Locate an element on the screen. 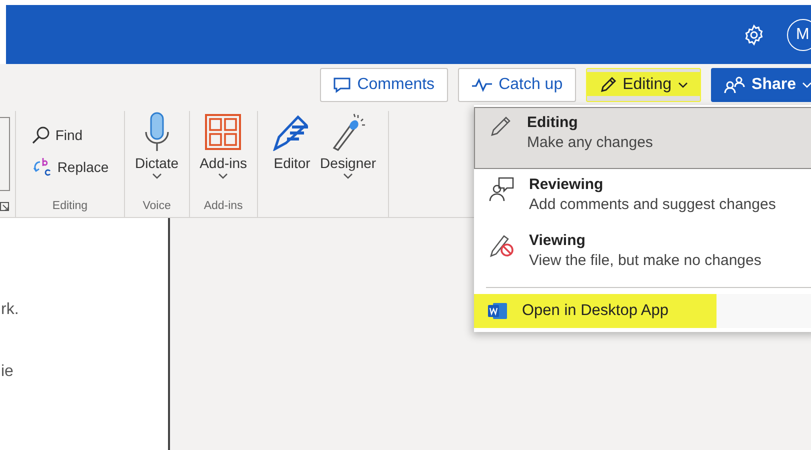 The height and width of the screenshot is (450, 811). paintbrush-icon is located at coordinates (348, 132).